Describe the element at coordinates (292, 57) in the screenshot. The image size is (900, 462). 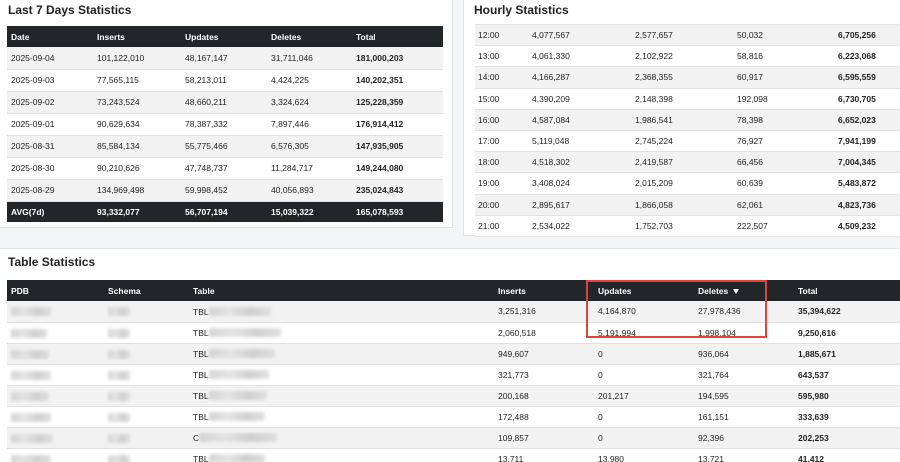
I see `deletes-cell: 31,711,046` at that location.